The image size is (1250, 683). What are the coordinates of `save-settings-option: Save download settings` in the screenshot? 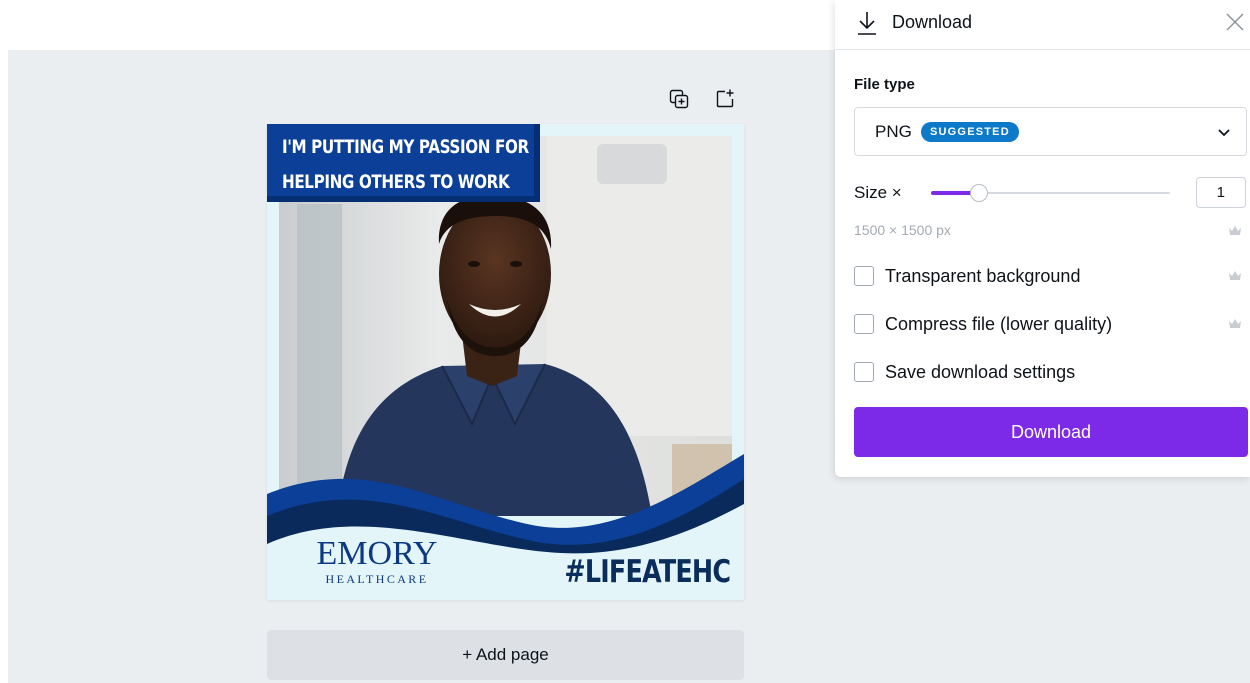 It's located at (964, 372).